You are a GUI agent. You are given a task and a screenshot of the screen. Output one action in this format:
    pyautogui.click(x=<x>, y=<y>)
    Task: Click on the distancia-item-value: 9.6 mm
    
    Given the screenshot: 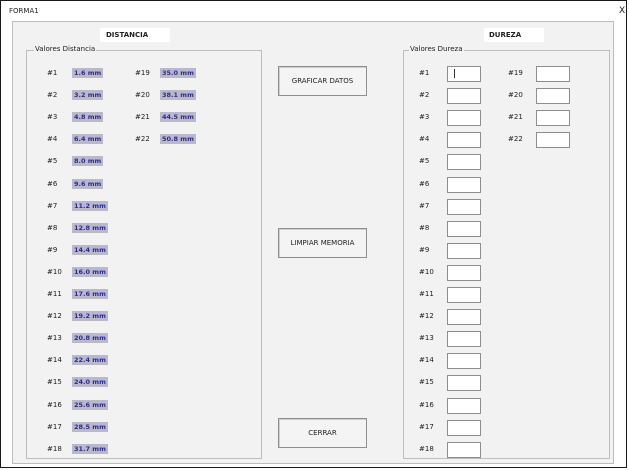 What is the action you would take?
    pyautogui.click(x=88, y=183)
    